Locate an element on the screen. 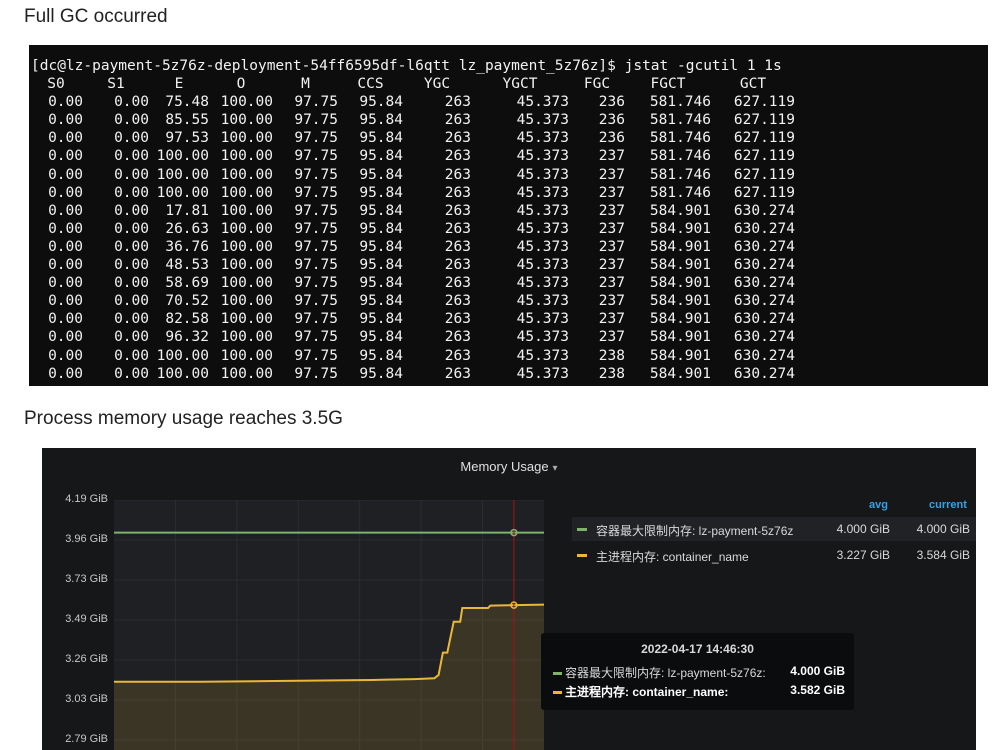  y-tick-label: 3.73 GiB is located at coordinates (86, 579).